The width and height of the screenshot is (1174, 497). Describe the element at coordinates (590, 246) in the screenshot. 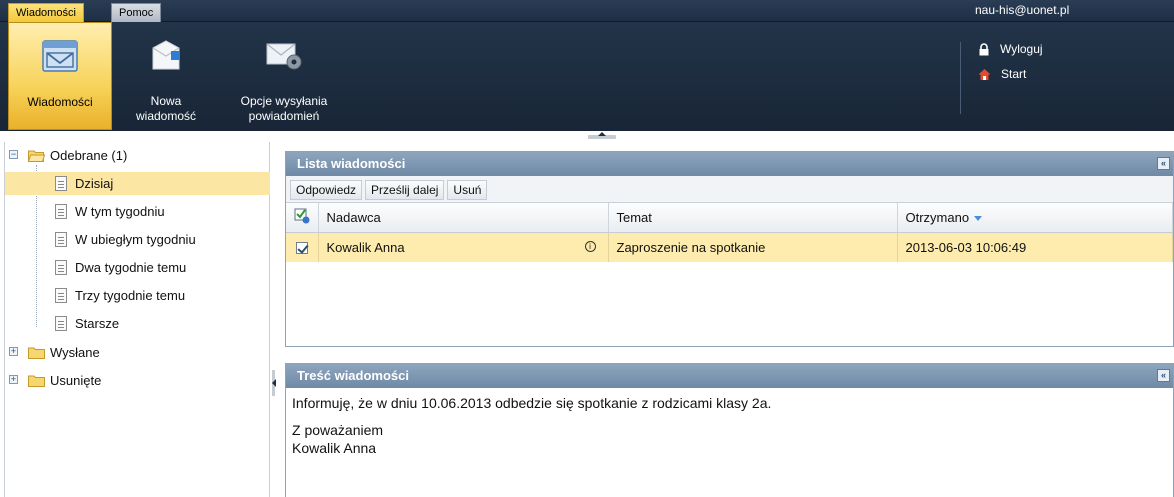

I see `info-icon: i` at that location.